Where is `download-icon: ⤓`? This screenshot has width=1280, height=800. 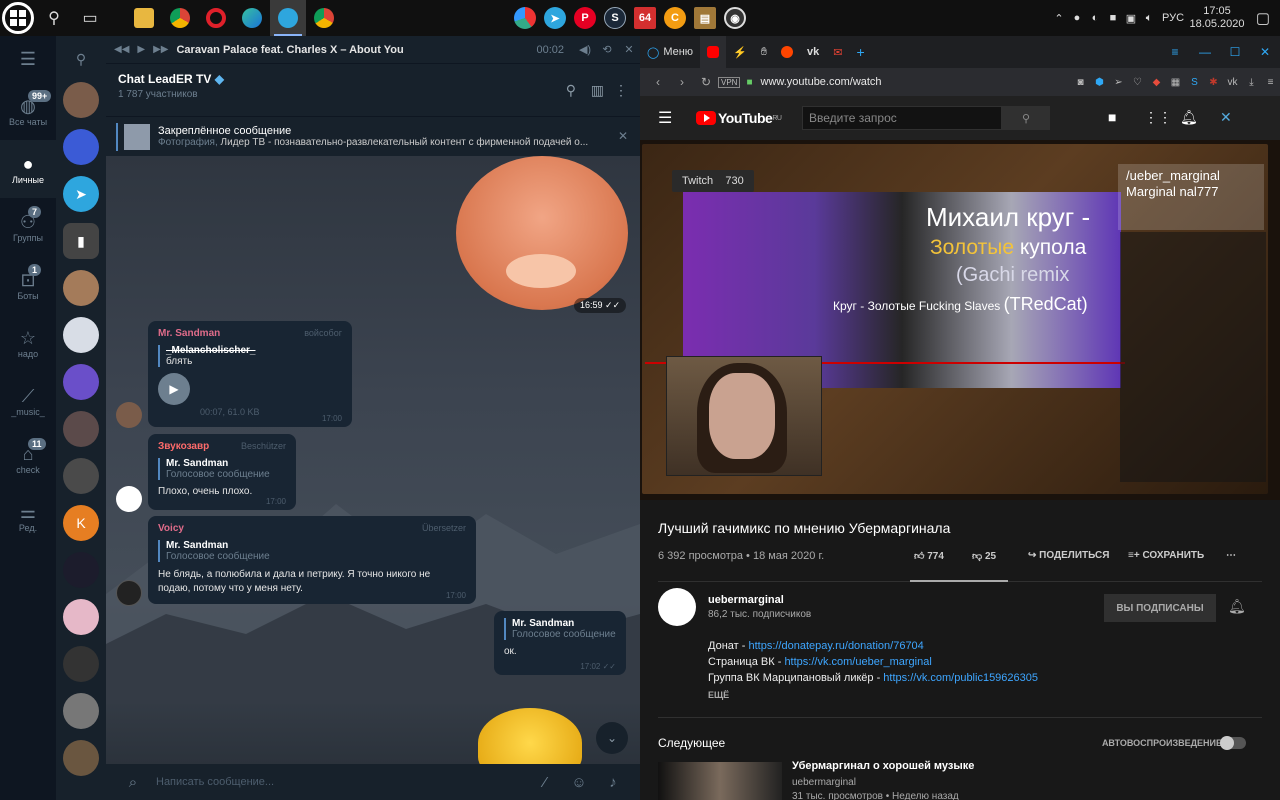
download-icon: ⤓ is located at coordinates (1251, 82).